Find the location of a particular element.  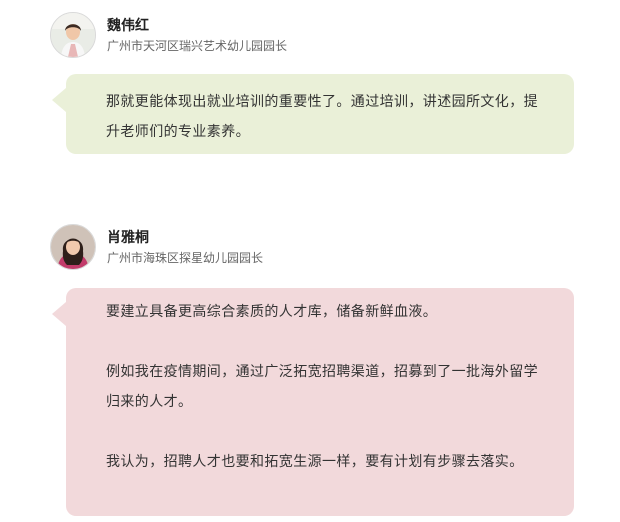

speech-paragraph: 那就更能体现出就业培训的重要性了。通过培训，讲述园所文化，提升老师们的专业素养。 is located at coordinates (322, 117).